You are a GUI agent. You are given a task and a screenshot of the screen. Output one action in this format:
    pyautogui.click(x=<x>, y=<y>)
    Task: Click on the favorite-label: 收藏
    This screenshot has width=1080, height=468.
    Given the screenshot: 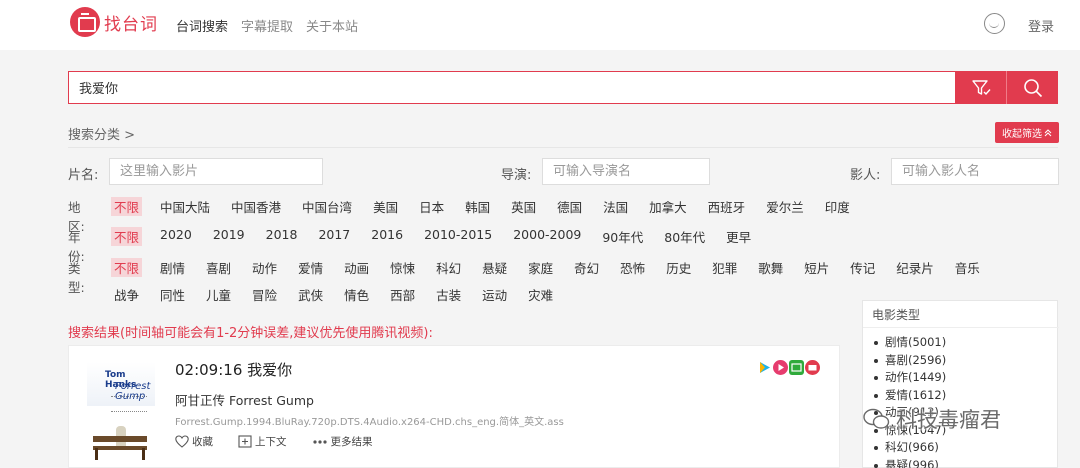 What is the action you would take?
    pyautogui.click(x=202, y=442)
    